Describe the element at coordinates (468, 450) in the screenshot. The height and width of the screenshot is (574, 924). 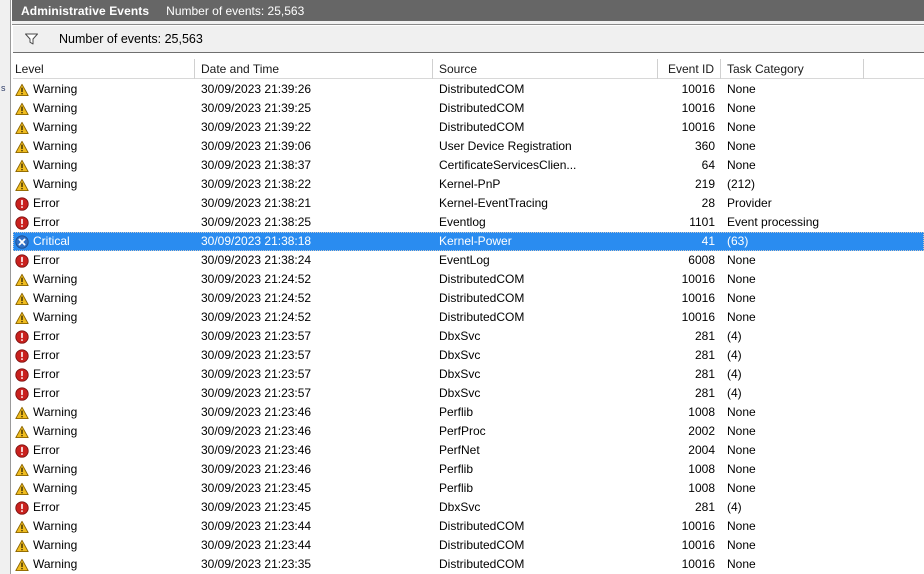
I see `table-row: Error 30/09/2023 21:23:46 PerfNet 2004 None` at that location.